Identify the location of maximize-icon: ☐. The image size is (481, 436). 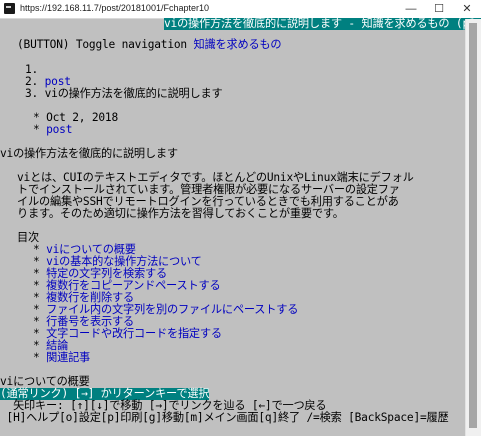
(439, 9).